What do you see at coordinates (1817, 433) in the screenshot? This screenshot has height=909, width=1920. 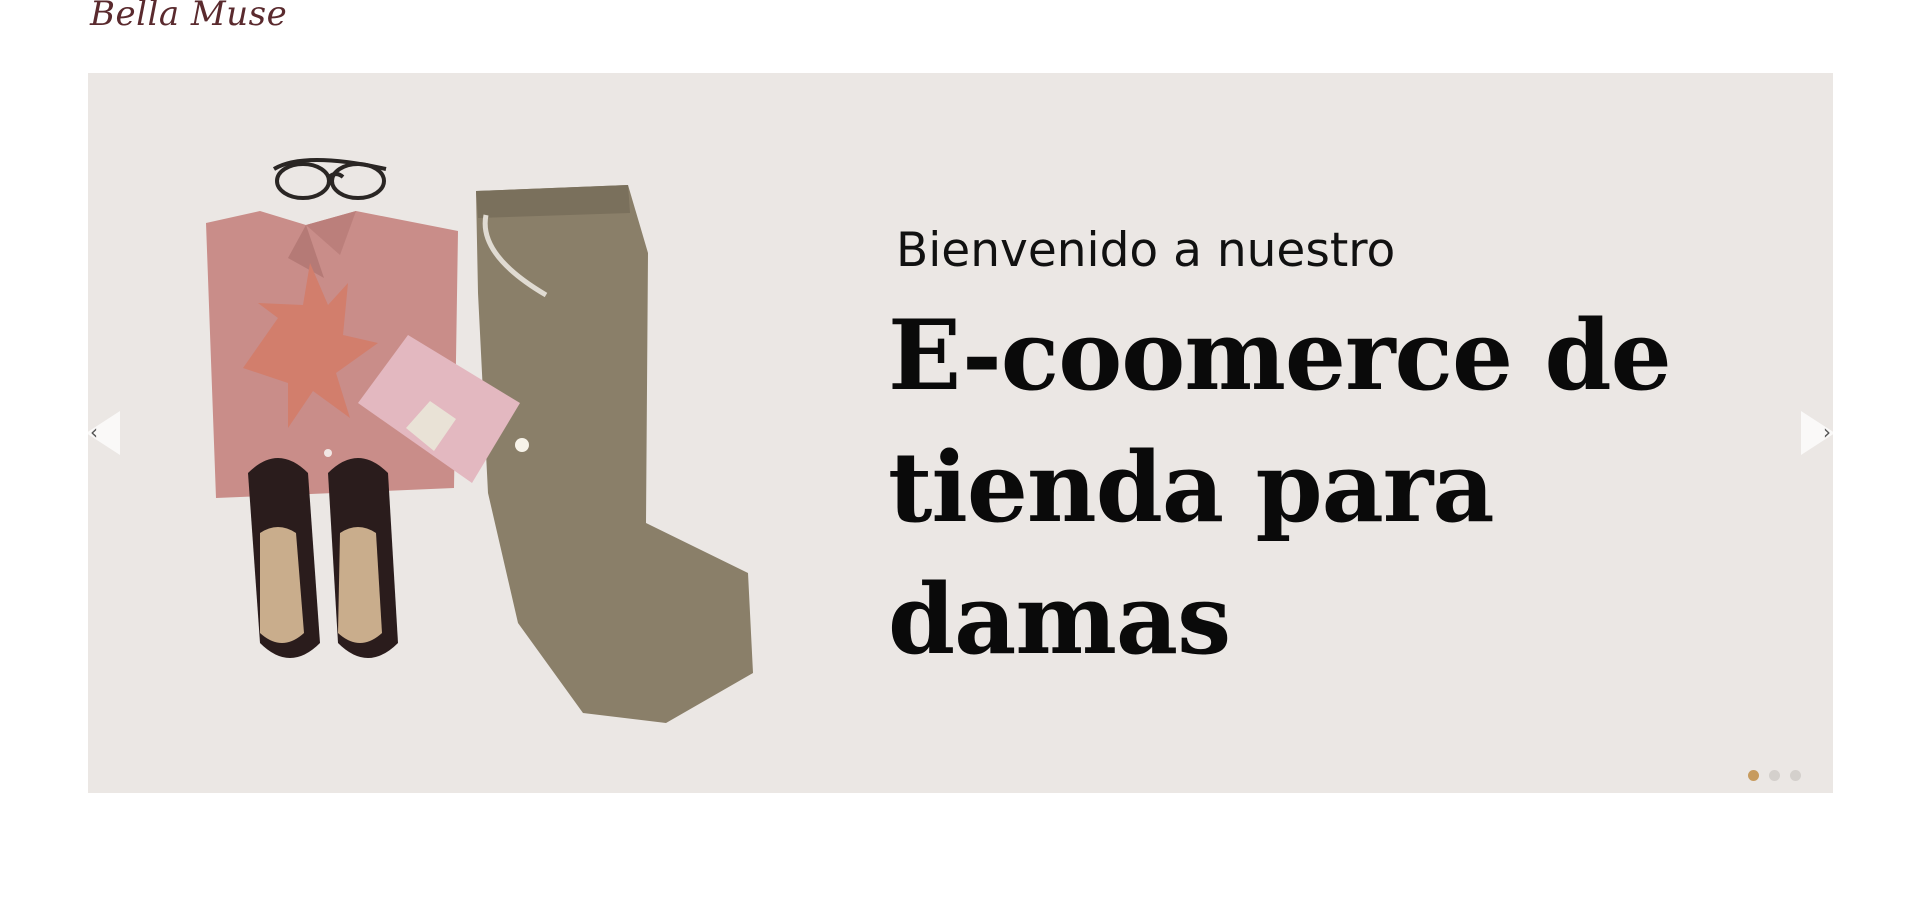 I see `carousel-next-button: ›` at bounding box center [1817, 433].